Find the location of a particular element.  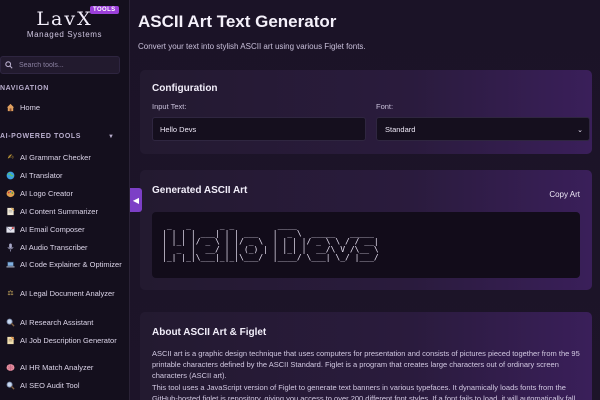

chevron-down-icon: ▼ is located at coordinates (111, 137).